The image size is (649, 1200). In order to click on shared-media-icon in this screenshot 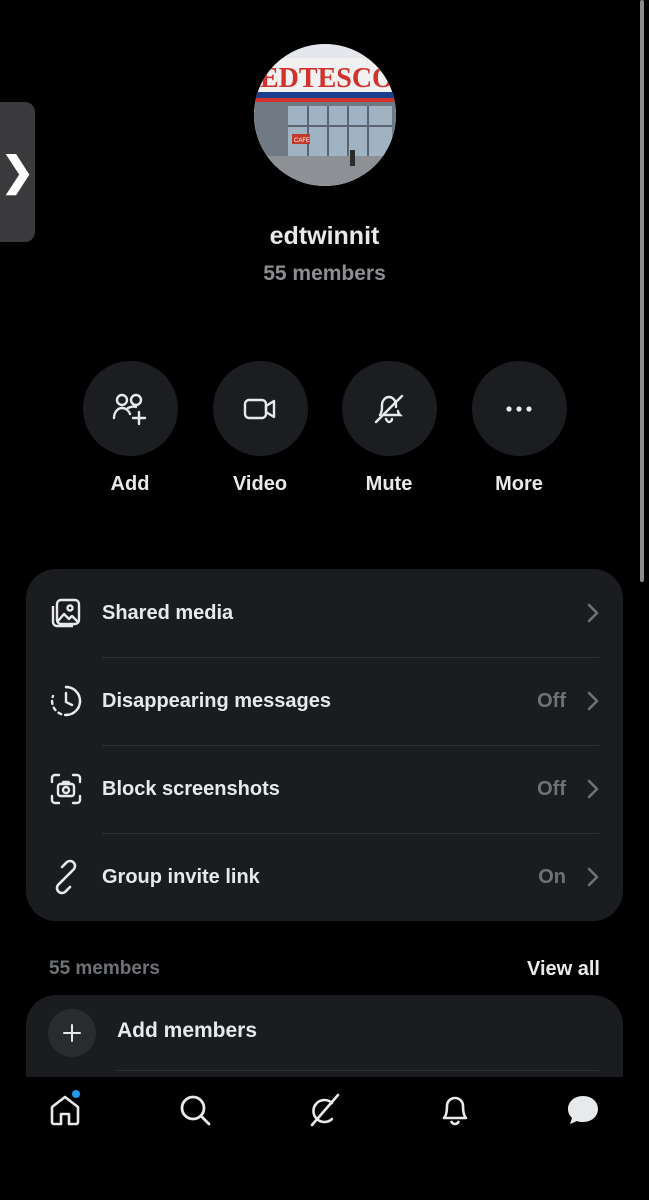, I will do `click(66, 613)`.